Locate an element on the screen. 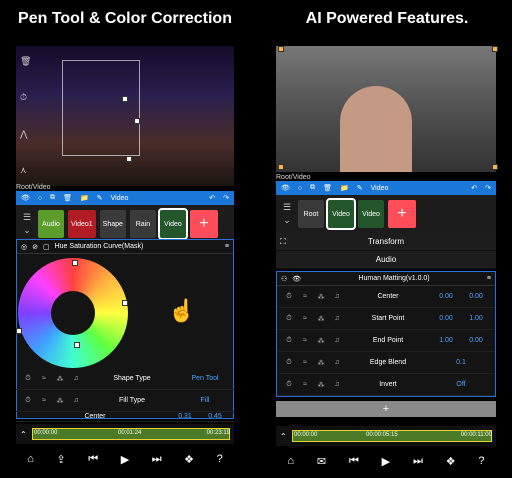 Image resolution: width=512 pixels, height=478 pixels. row-center: Center 0.31 0.45 is located at coordinates (125, 417).